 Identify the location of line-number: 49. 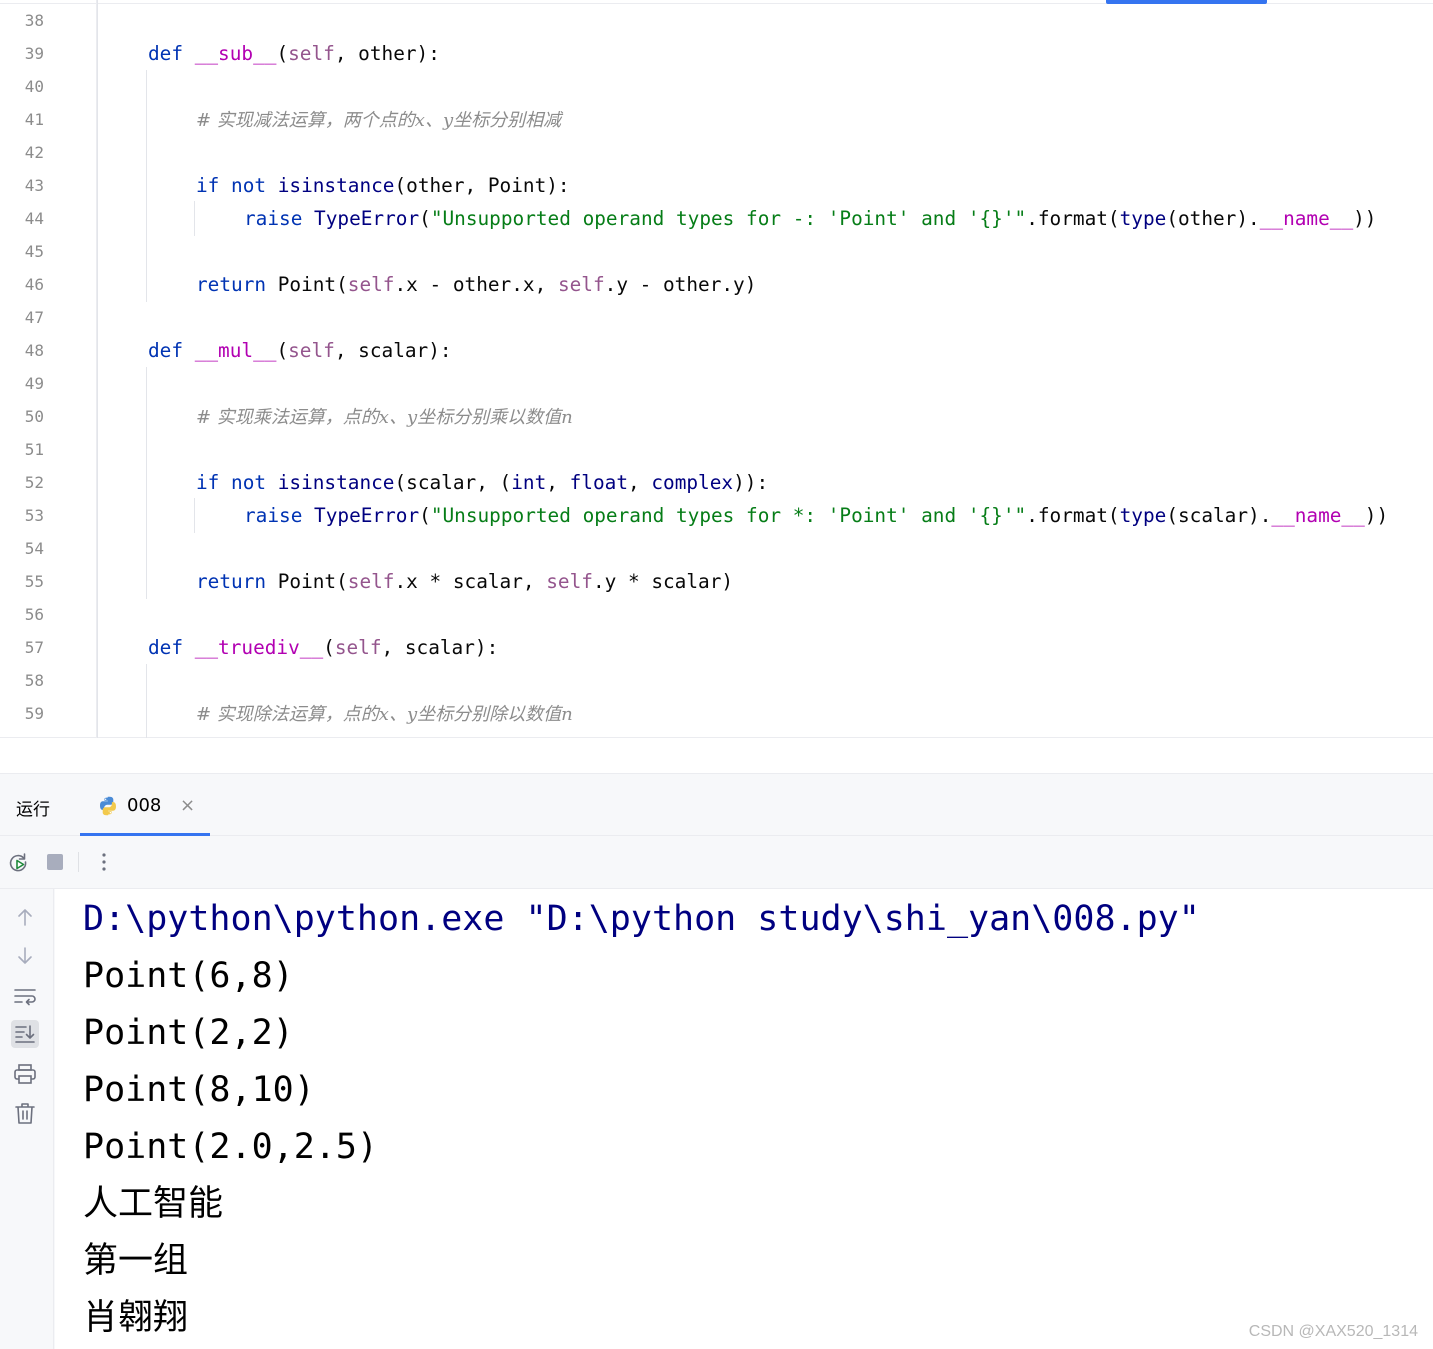
(22, 384).